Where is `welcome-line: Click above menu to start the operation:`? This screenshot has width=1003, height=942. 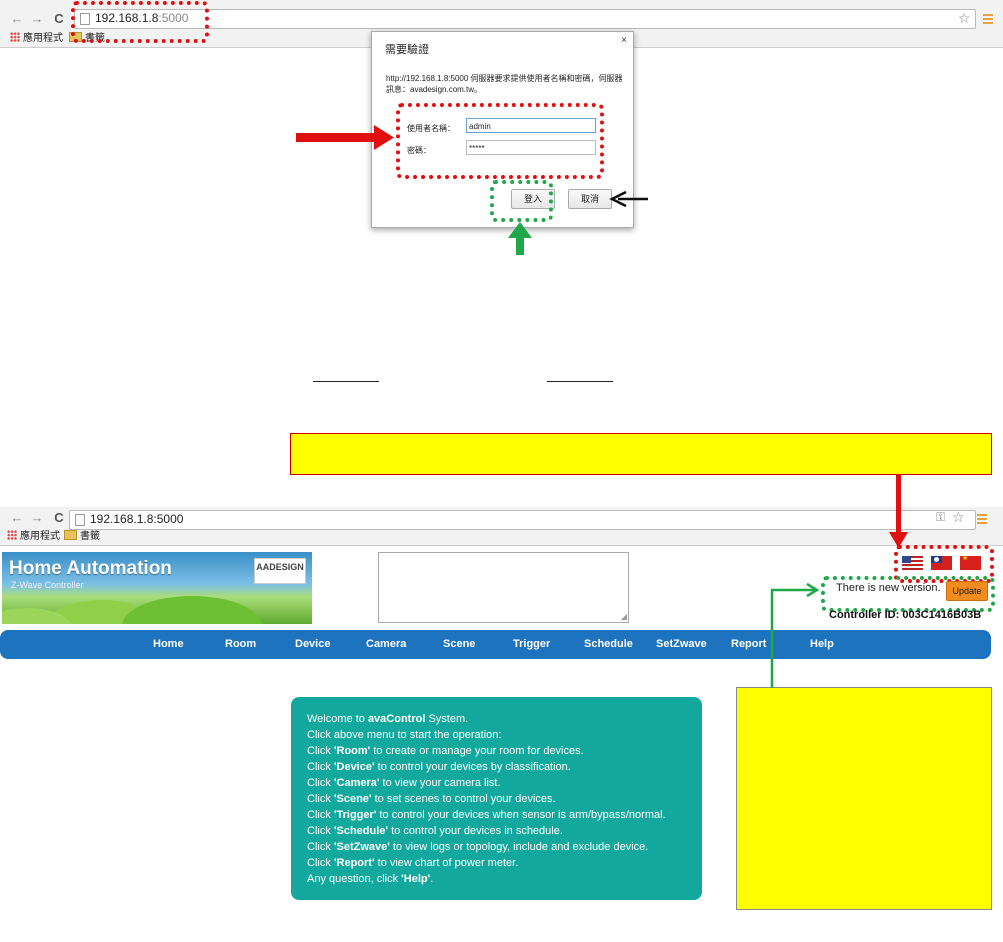
welcome-line: Click above menu to start the operation: is located at coordinates (404, 735).